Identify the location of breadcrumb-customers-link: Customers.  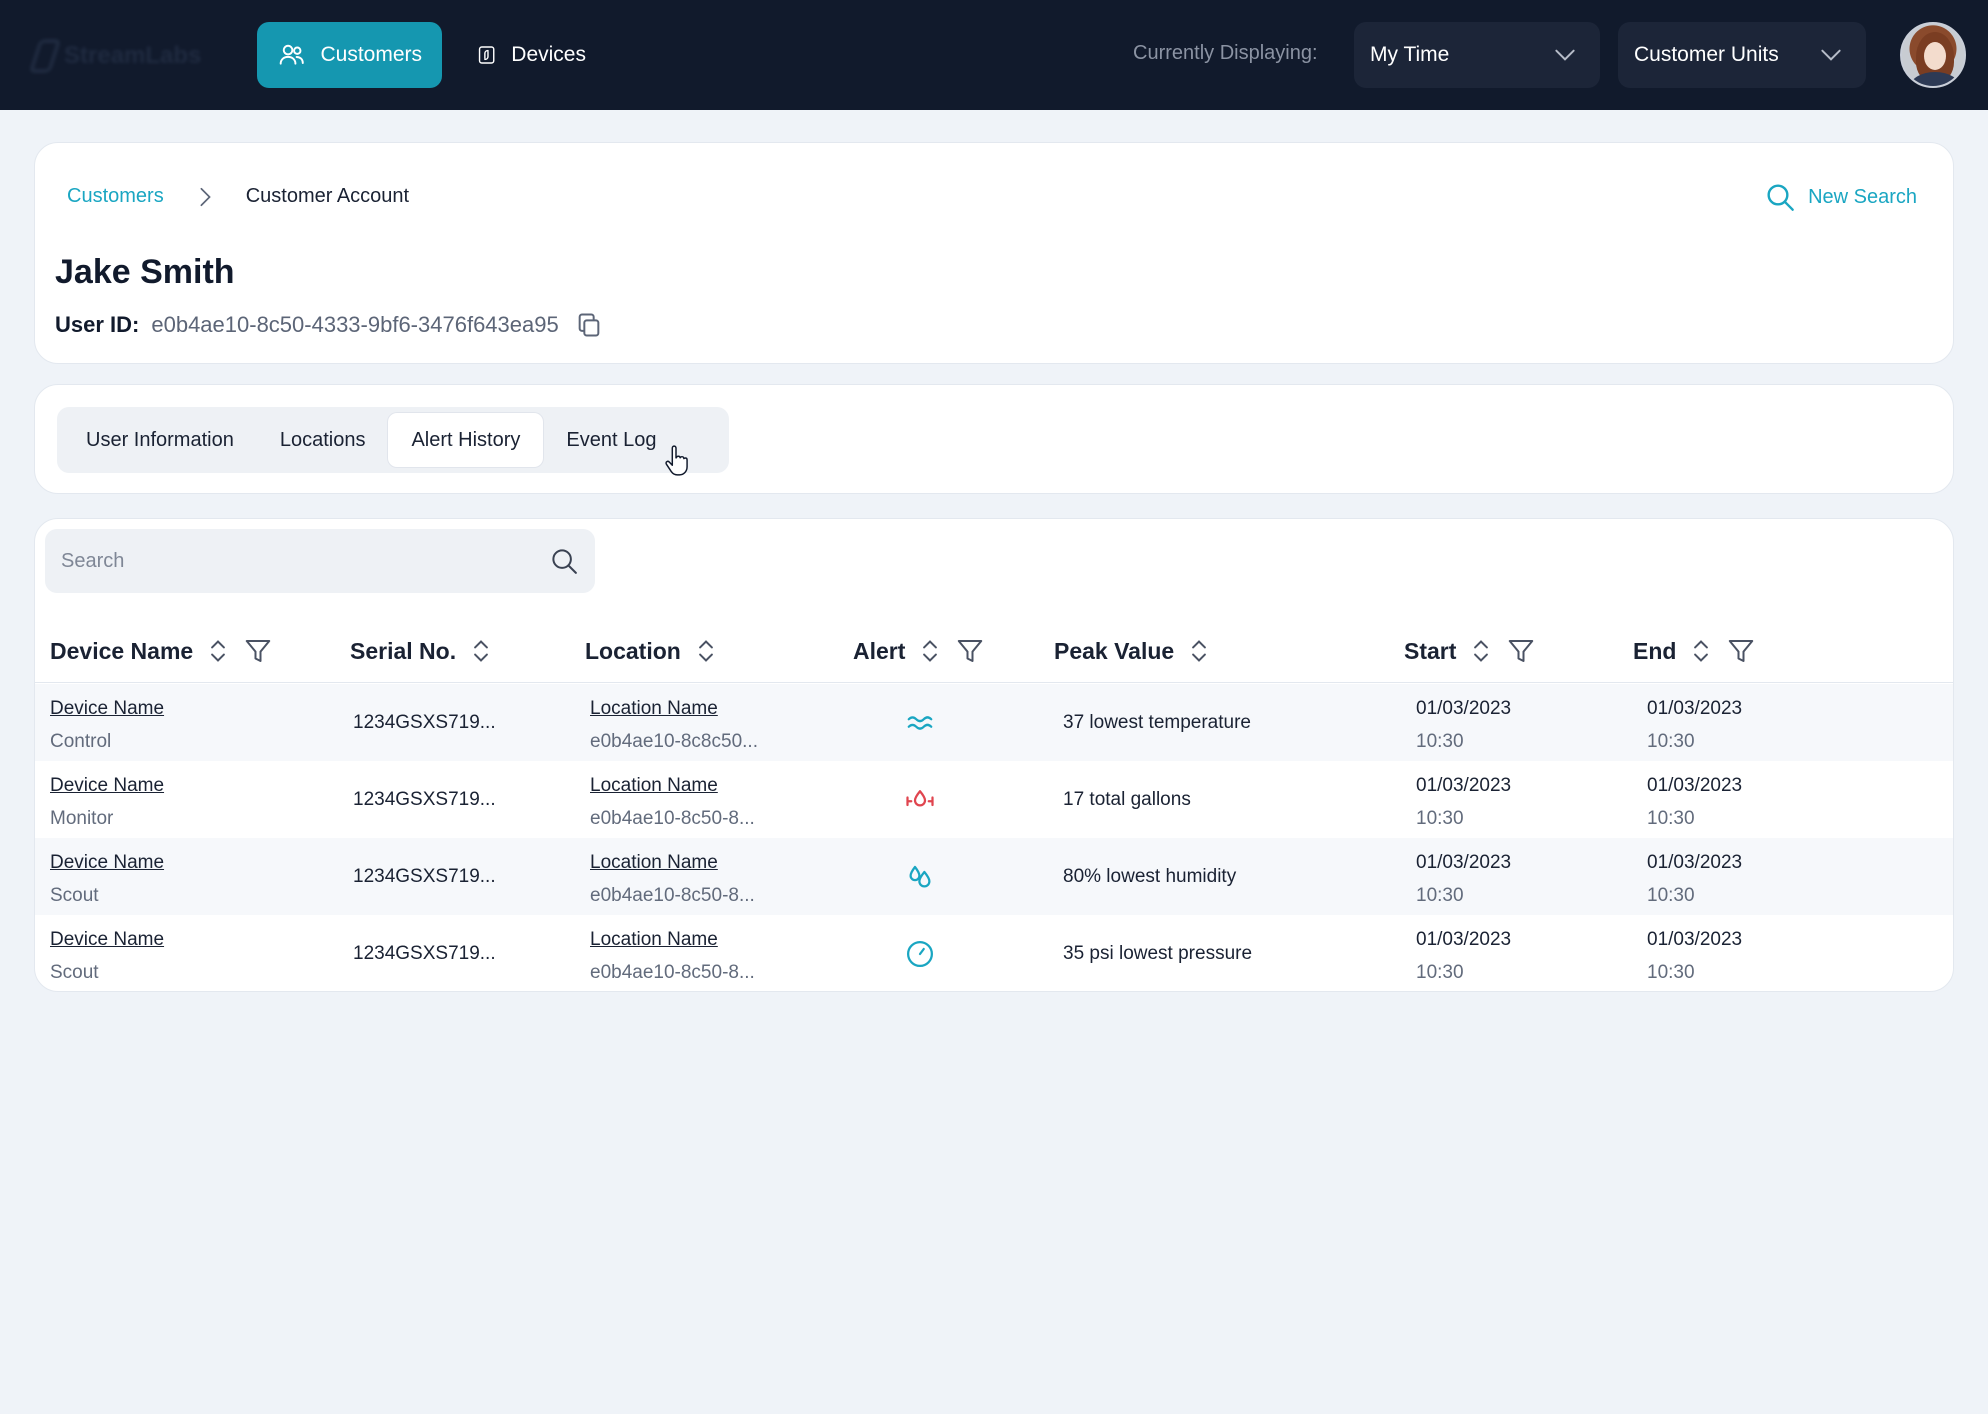
(115, 196).